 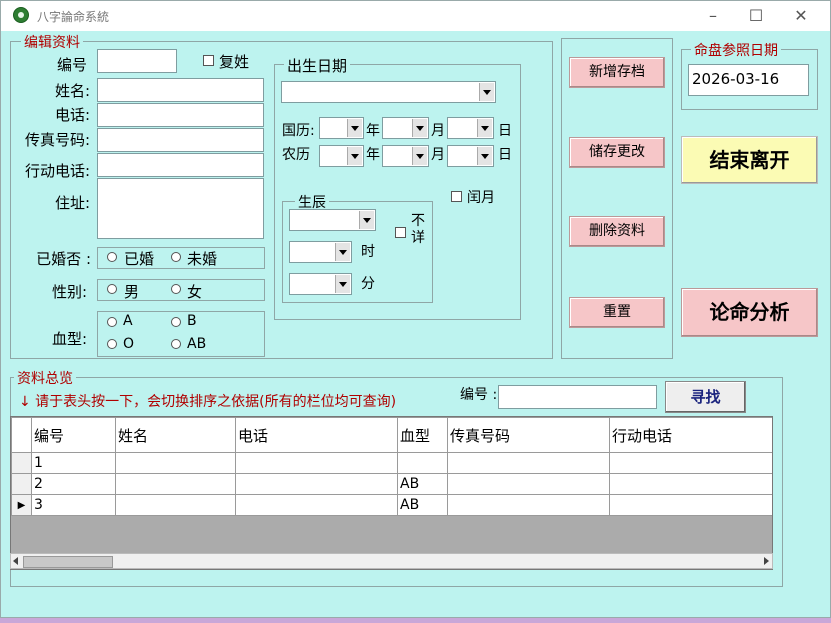 I want to click on close-button: ✕, so click(x=801, y=16).